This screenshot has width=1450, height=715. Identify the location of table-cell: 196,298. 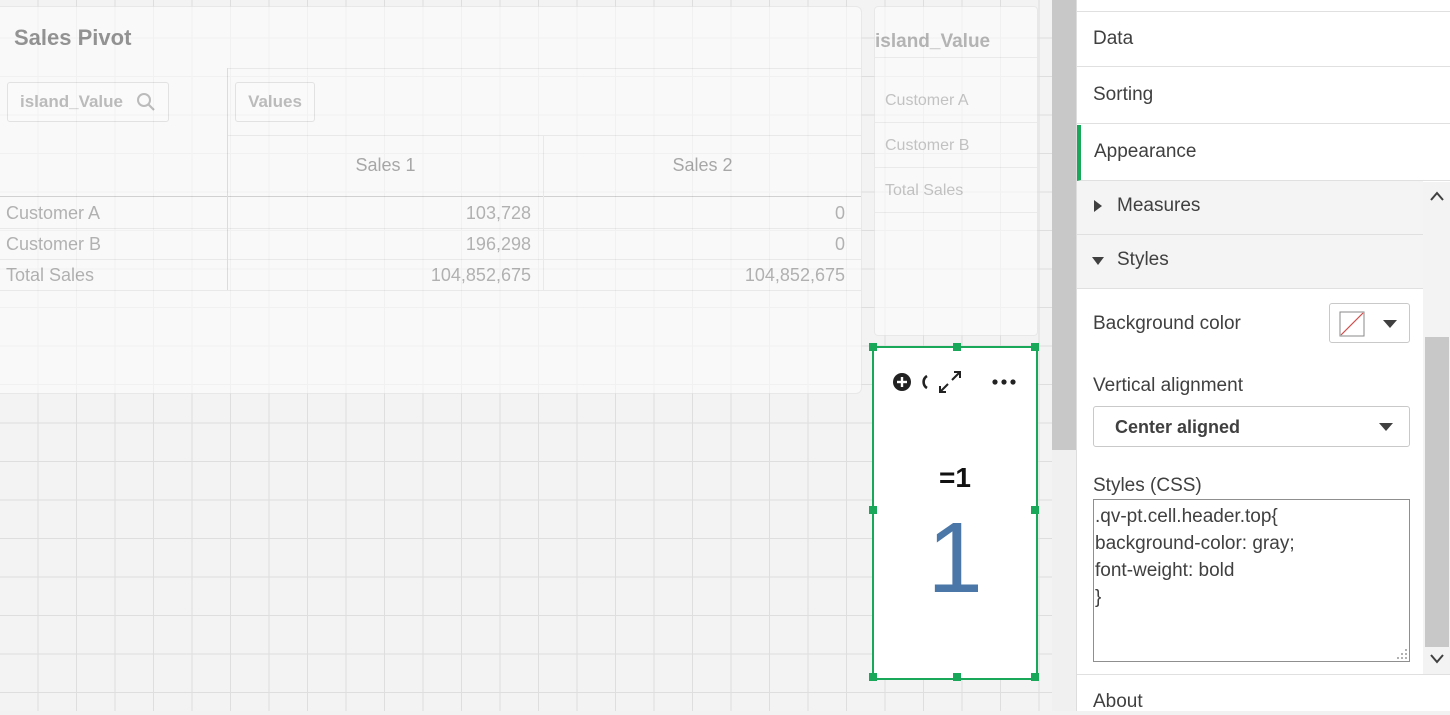
(498, 244).